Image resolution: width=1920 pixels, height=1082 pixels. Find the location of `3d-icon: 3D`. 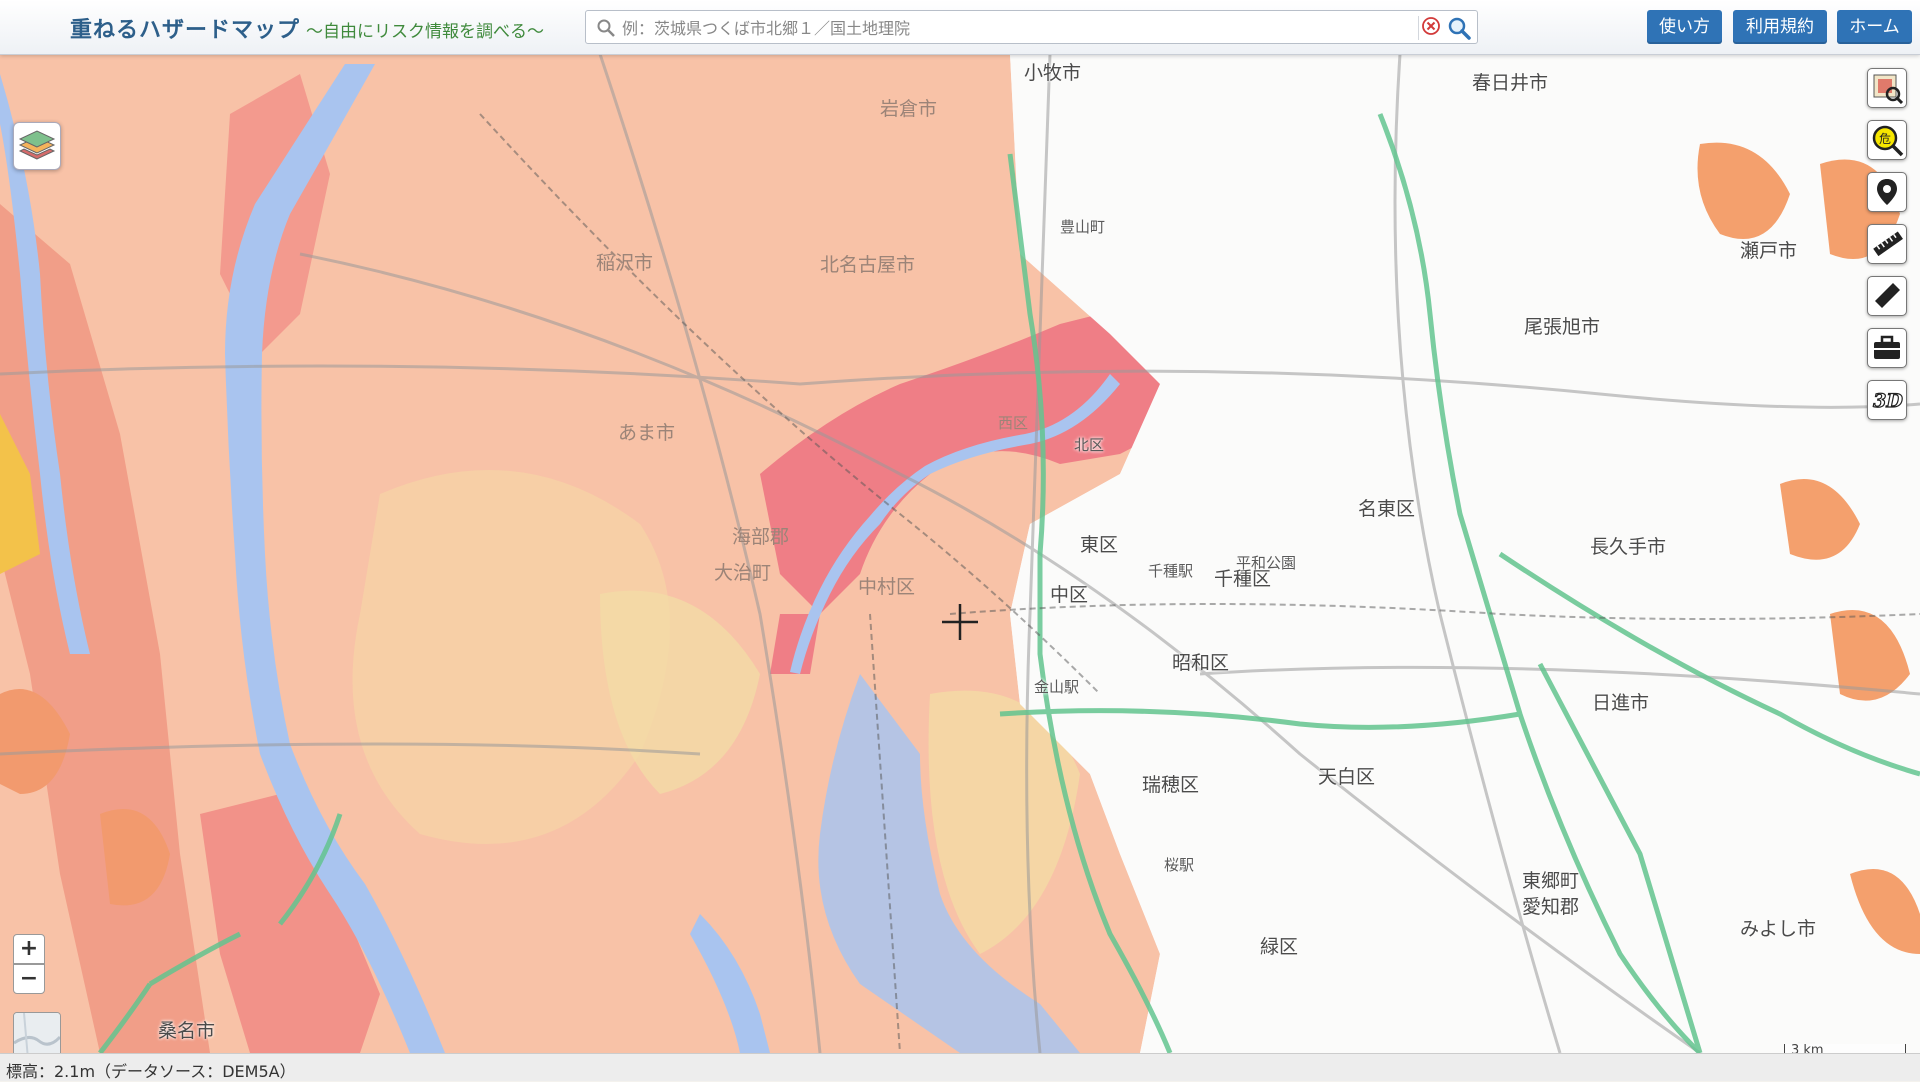

3d-icon: 3D is located at coordinates (1888, 400).